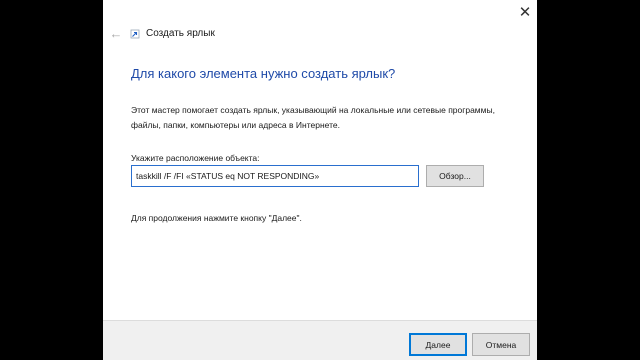  I want to click on close-icon: ✕, so click(525, 12).